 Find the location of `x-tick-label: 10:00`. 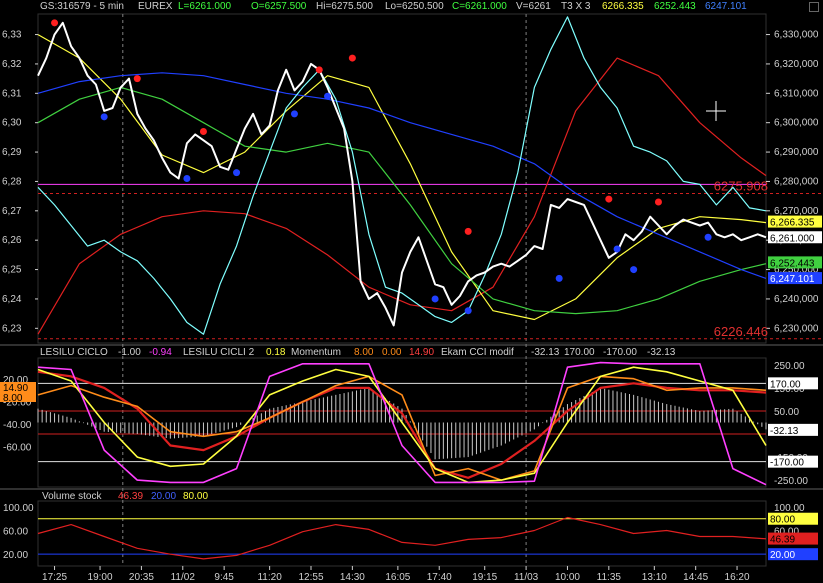

x-tick-label: 10:00 is located at coordinates (567, 577).